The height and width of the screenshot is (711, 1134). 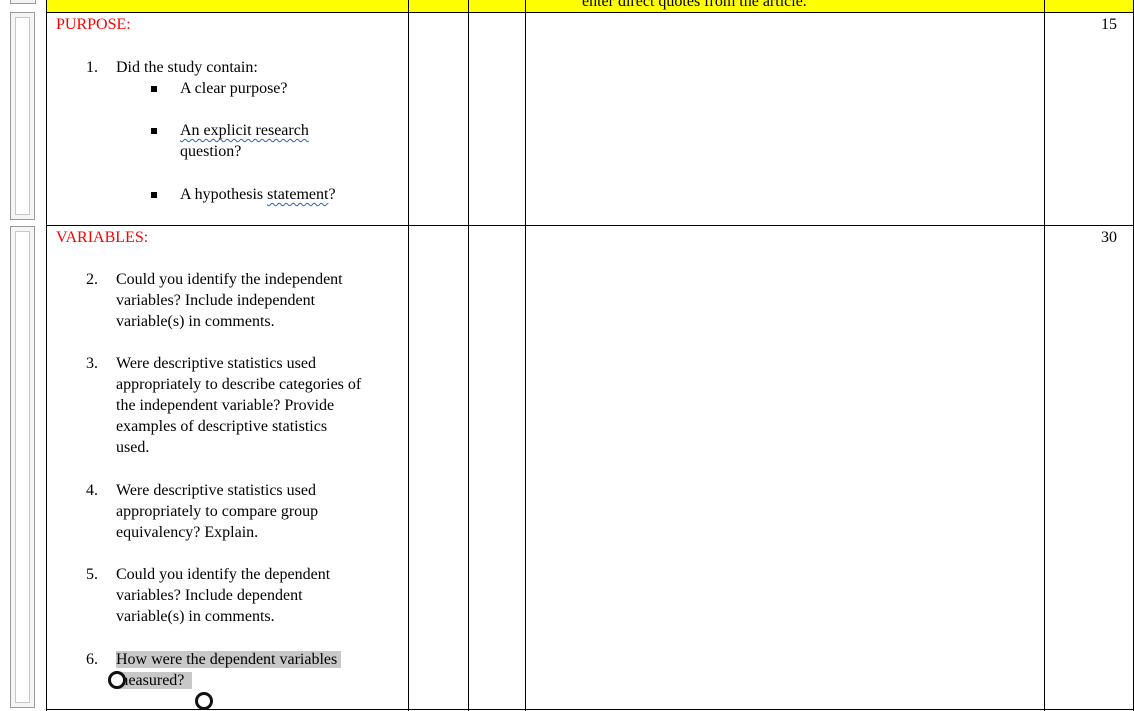 I want to click on table-row-divider, so click(x=590, y=225).